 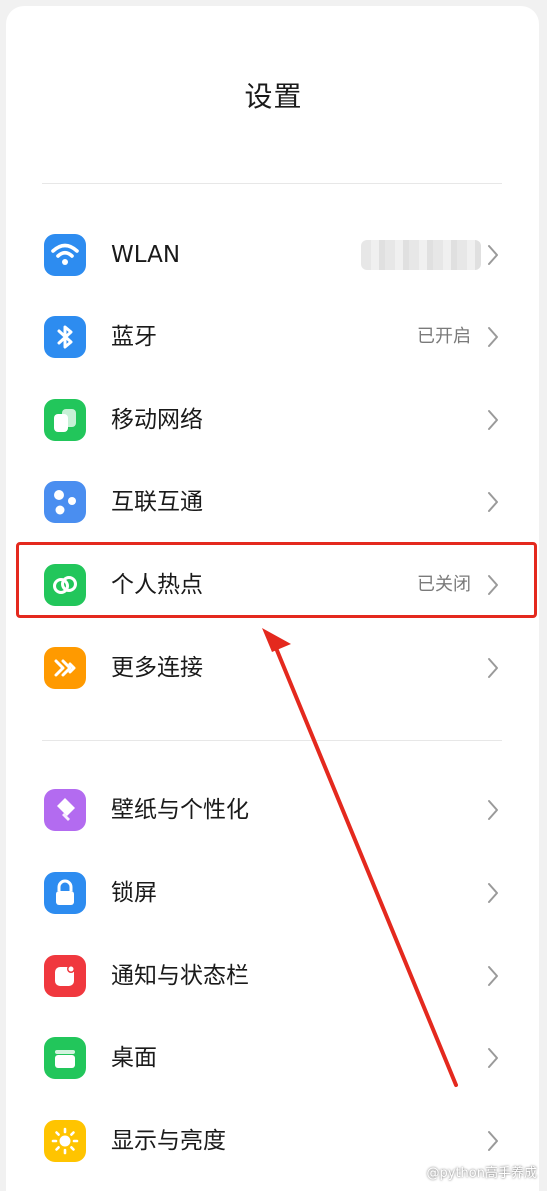 What do you see at coordinates (481, 1173) in the screenshot?
I see `watermark: @python高手养成` at bounding box center [481, 1173].